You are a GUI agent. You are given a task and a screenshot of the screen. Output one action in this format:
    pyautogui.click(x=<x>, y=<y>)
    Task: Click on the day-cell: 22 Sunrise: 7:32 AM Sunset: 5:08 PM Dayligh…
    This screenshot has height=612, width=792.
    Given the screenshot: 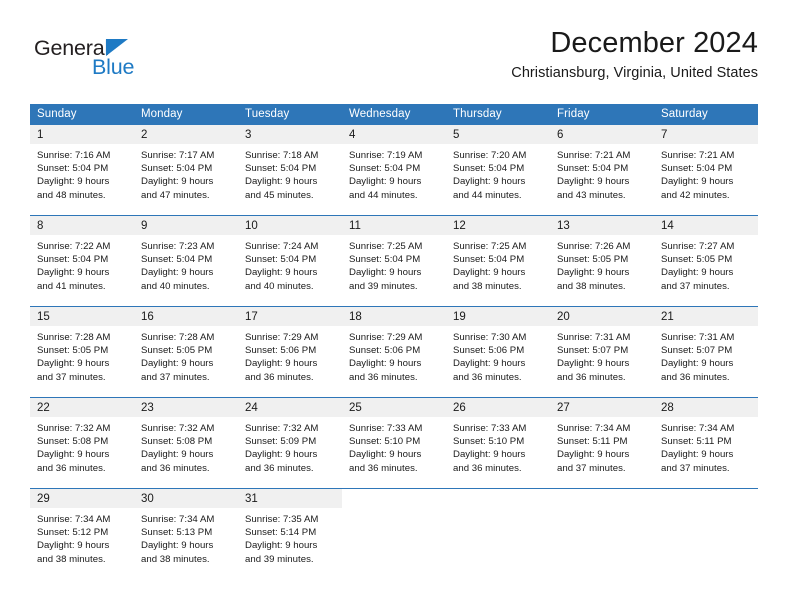 What is the action you would take?
    pyautogui.click(x=82, y=443)
    